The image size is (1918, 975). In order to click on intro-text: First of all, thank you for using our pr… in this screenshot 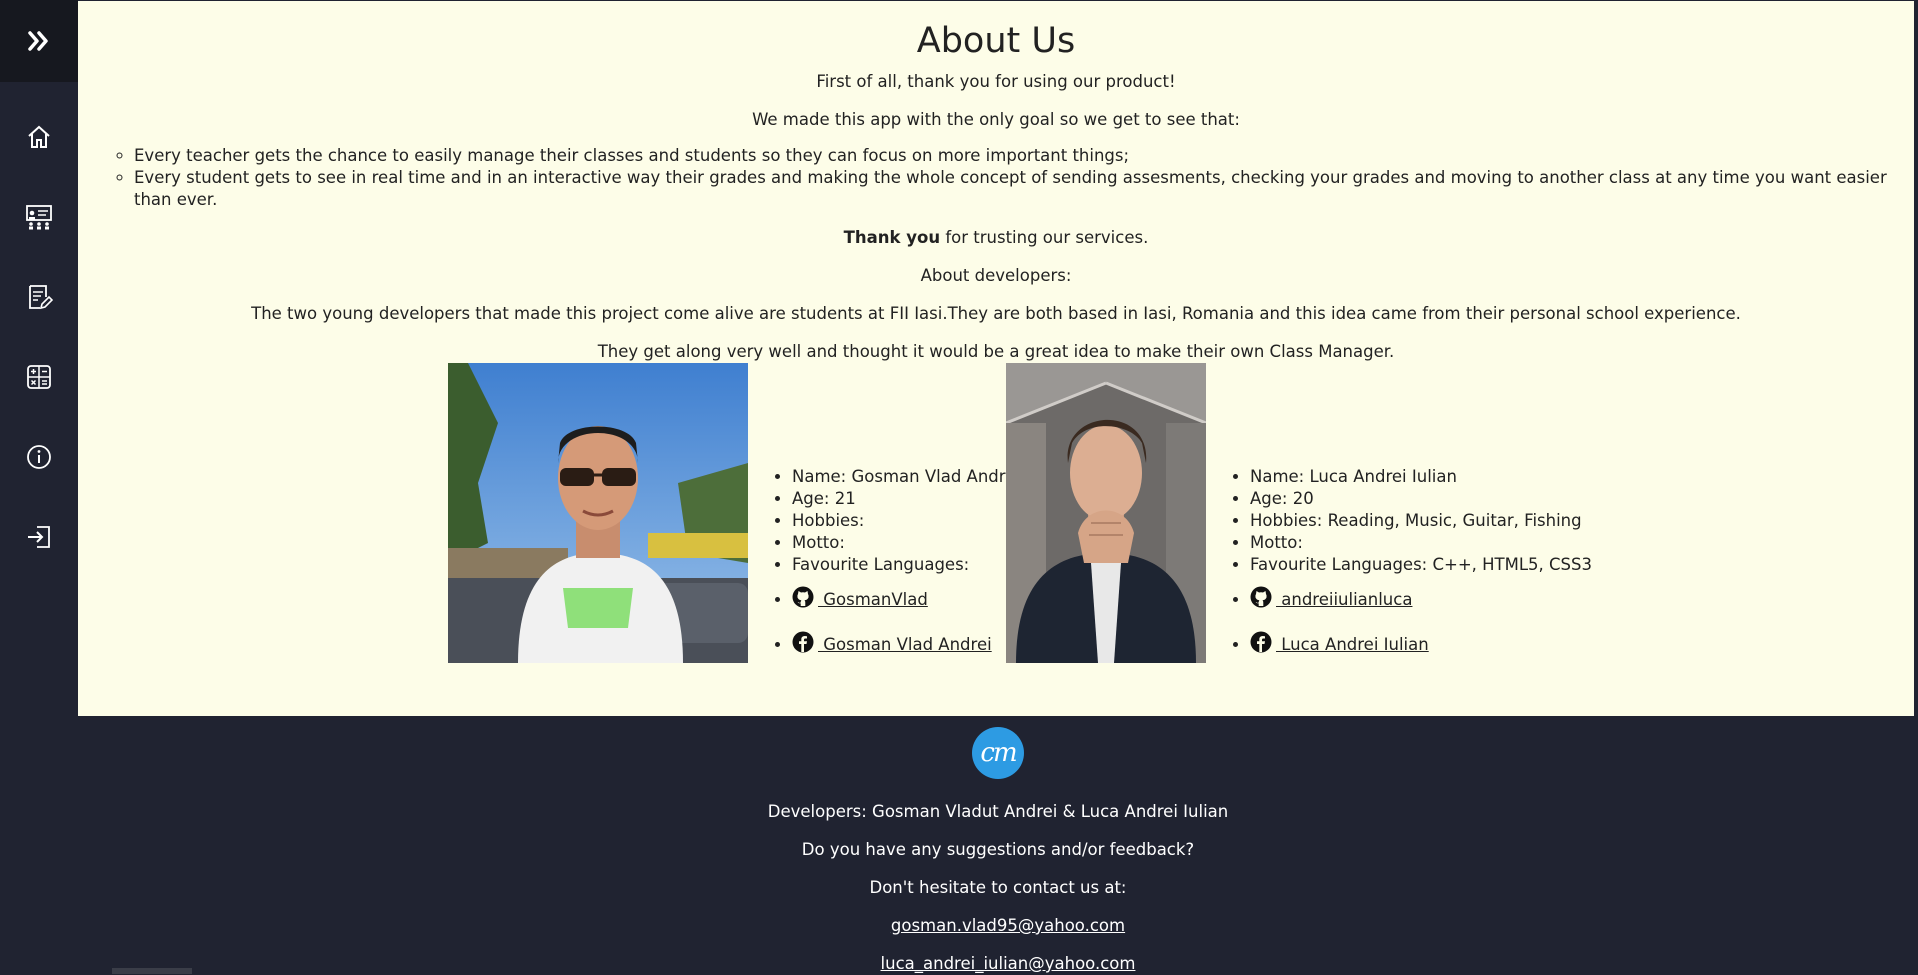, I will do `click(996, 81)`.